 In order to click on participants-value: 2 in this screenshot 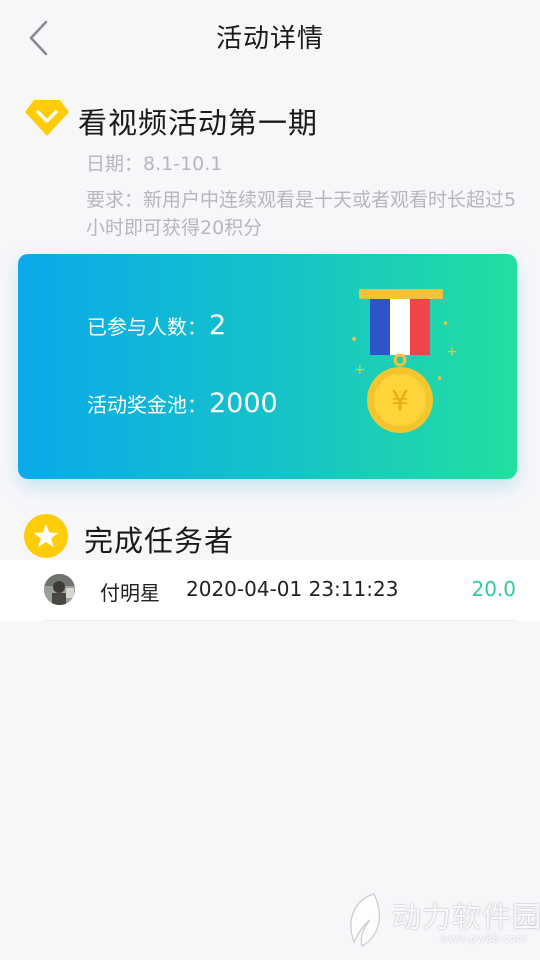, I will do `click(218, 325)`.